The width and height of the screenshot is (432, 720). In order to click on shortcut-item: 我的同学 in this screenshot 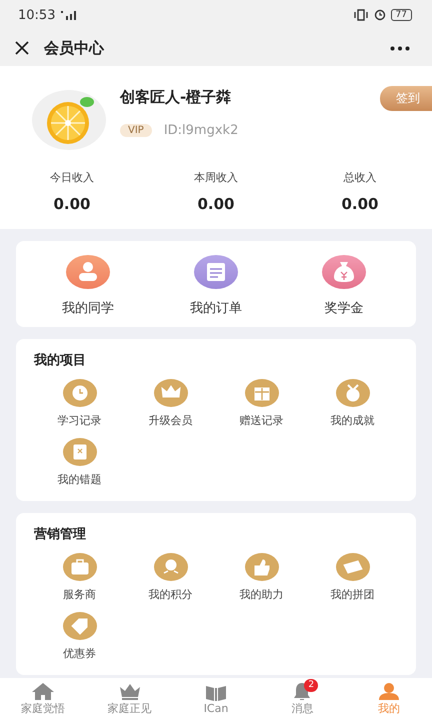, I will do `click(88, 286)`.